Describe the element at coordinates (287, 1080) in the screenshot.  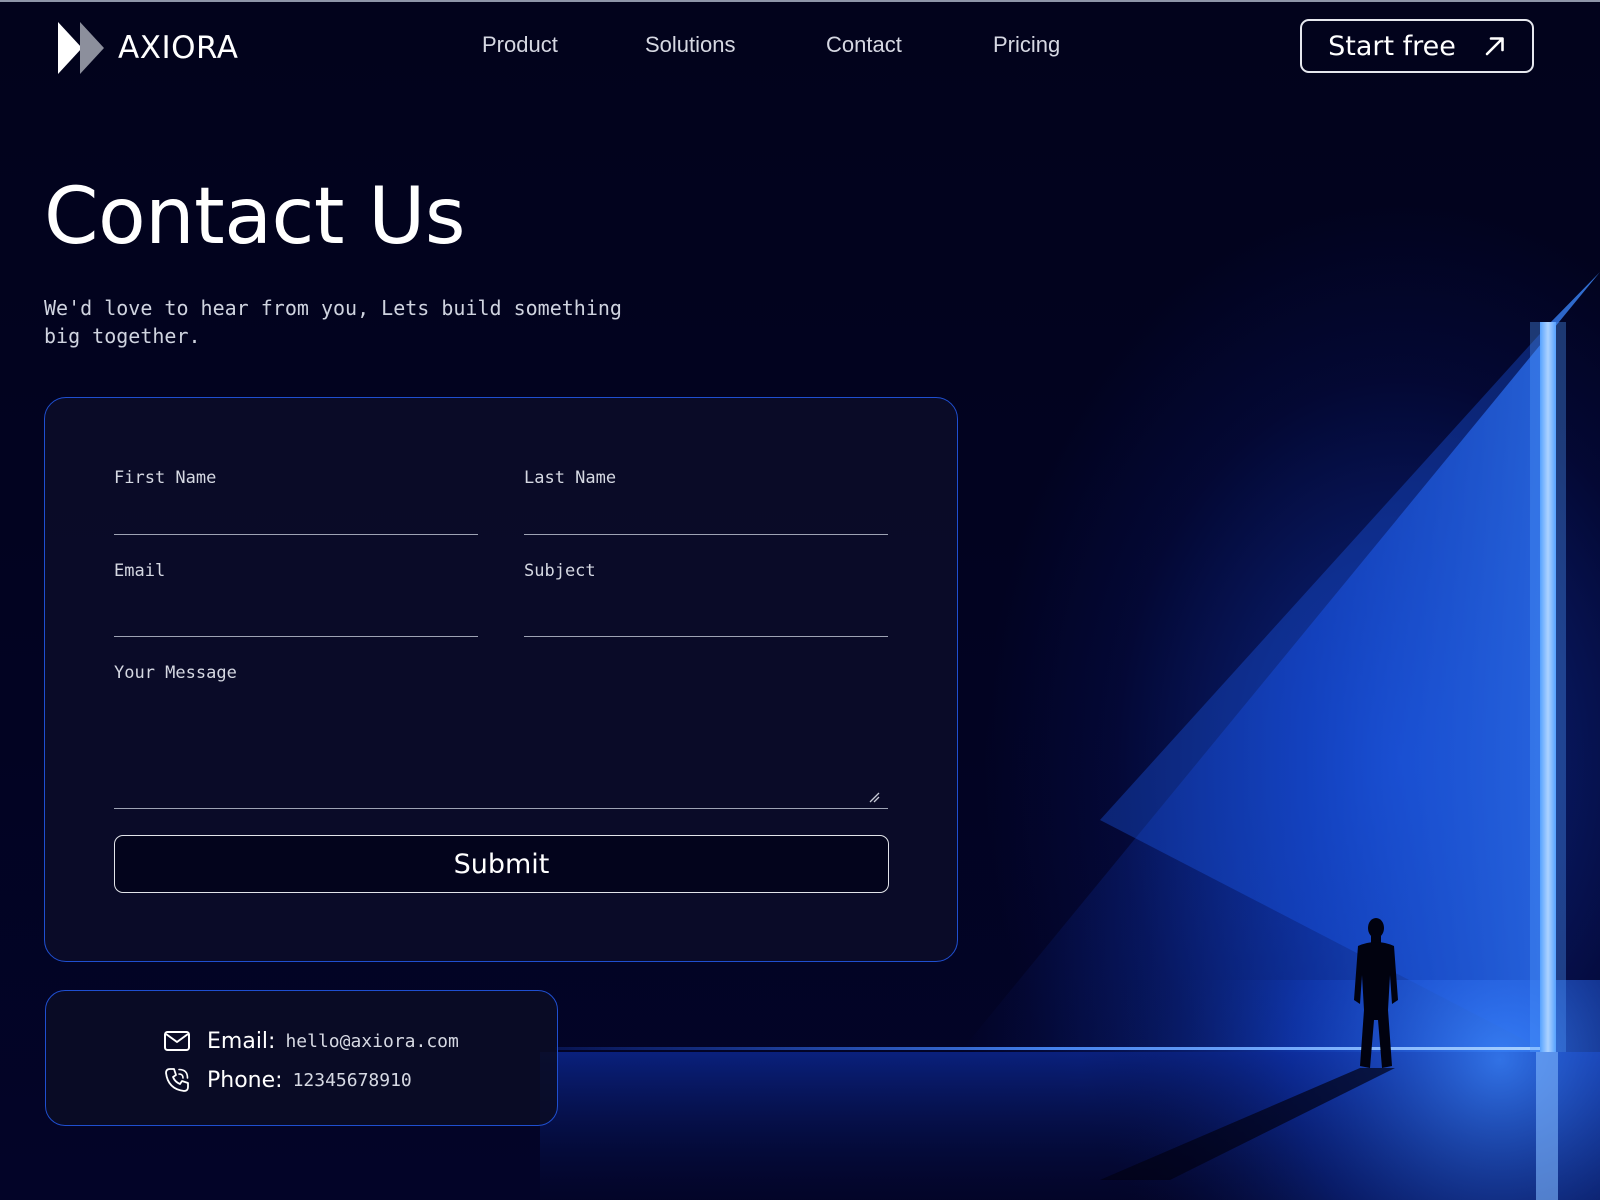
I see `contact-phone-row: Phone: 12345678910` at that location.